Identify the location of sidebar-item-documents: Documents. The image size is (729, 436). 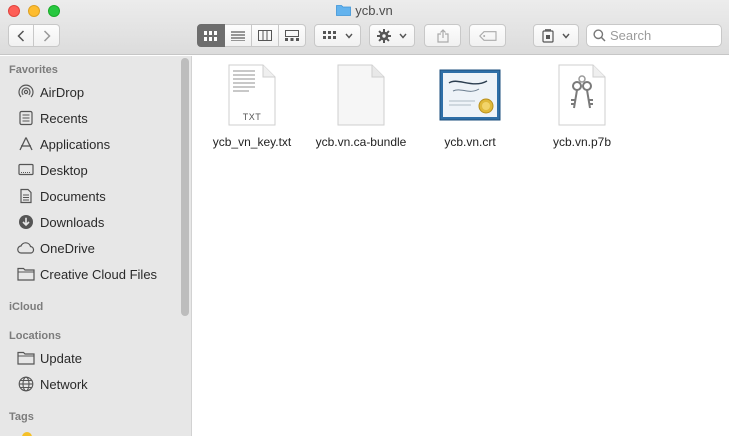
(90, 196).